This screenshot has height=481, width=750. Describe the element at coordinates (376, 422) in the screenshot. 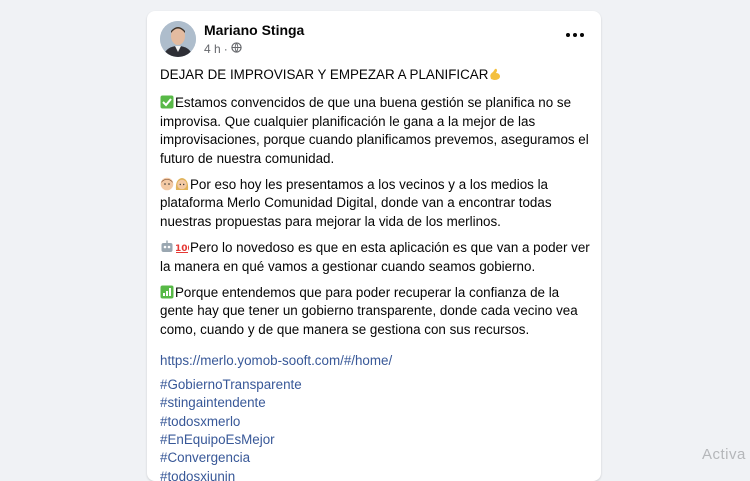

I see `hashtag-link: #todosxmerlo` at that location.